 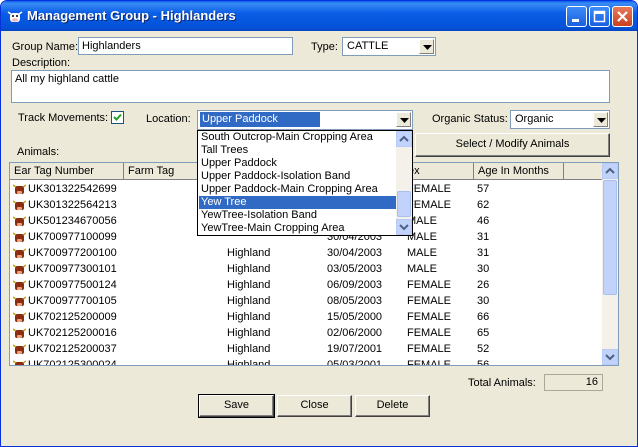 I want to click on location-option: Upper Paddock-Isolation Band, so click(x=298, y=176).